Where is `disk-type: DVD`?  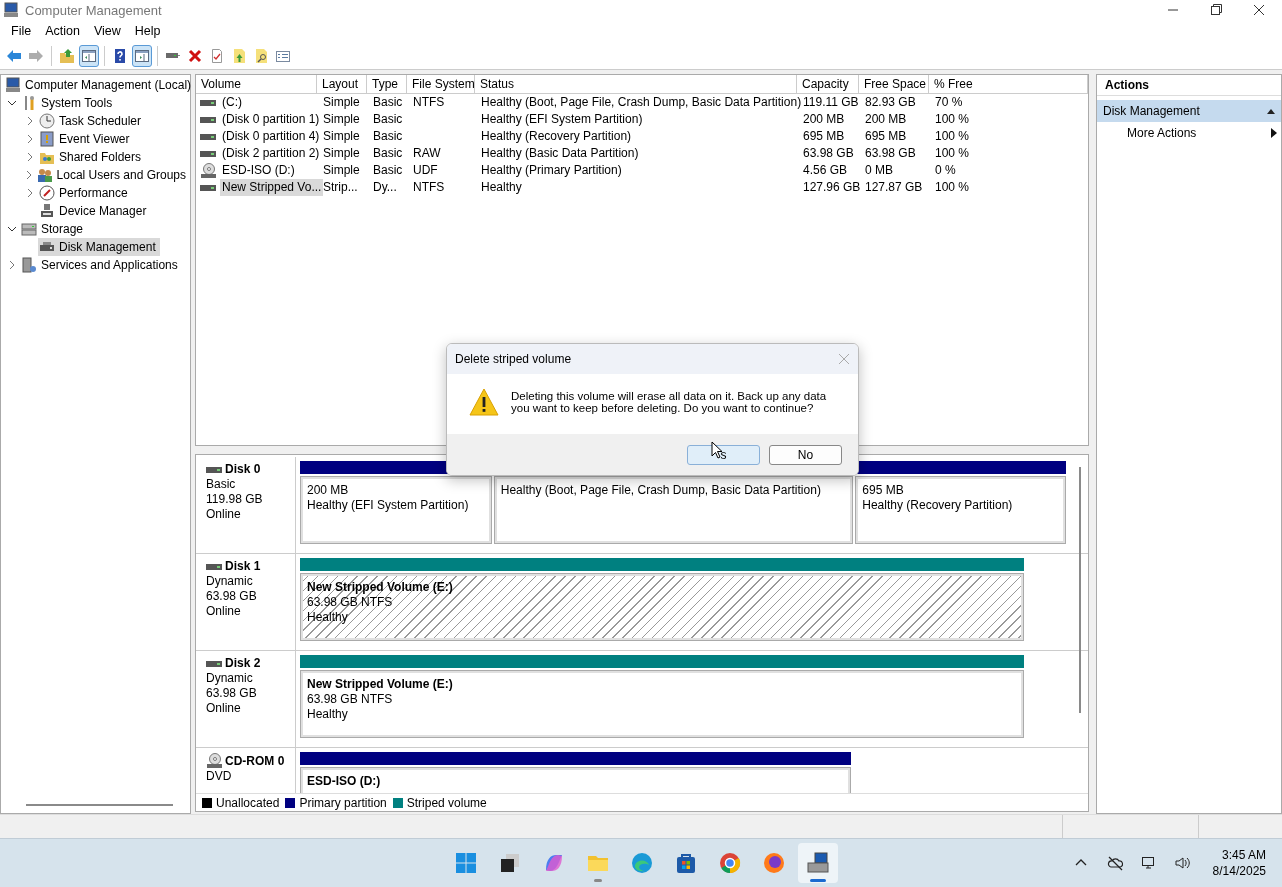 disk-type: DVD is located at coordinates (219, 776).